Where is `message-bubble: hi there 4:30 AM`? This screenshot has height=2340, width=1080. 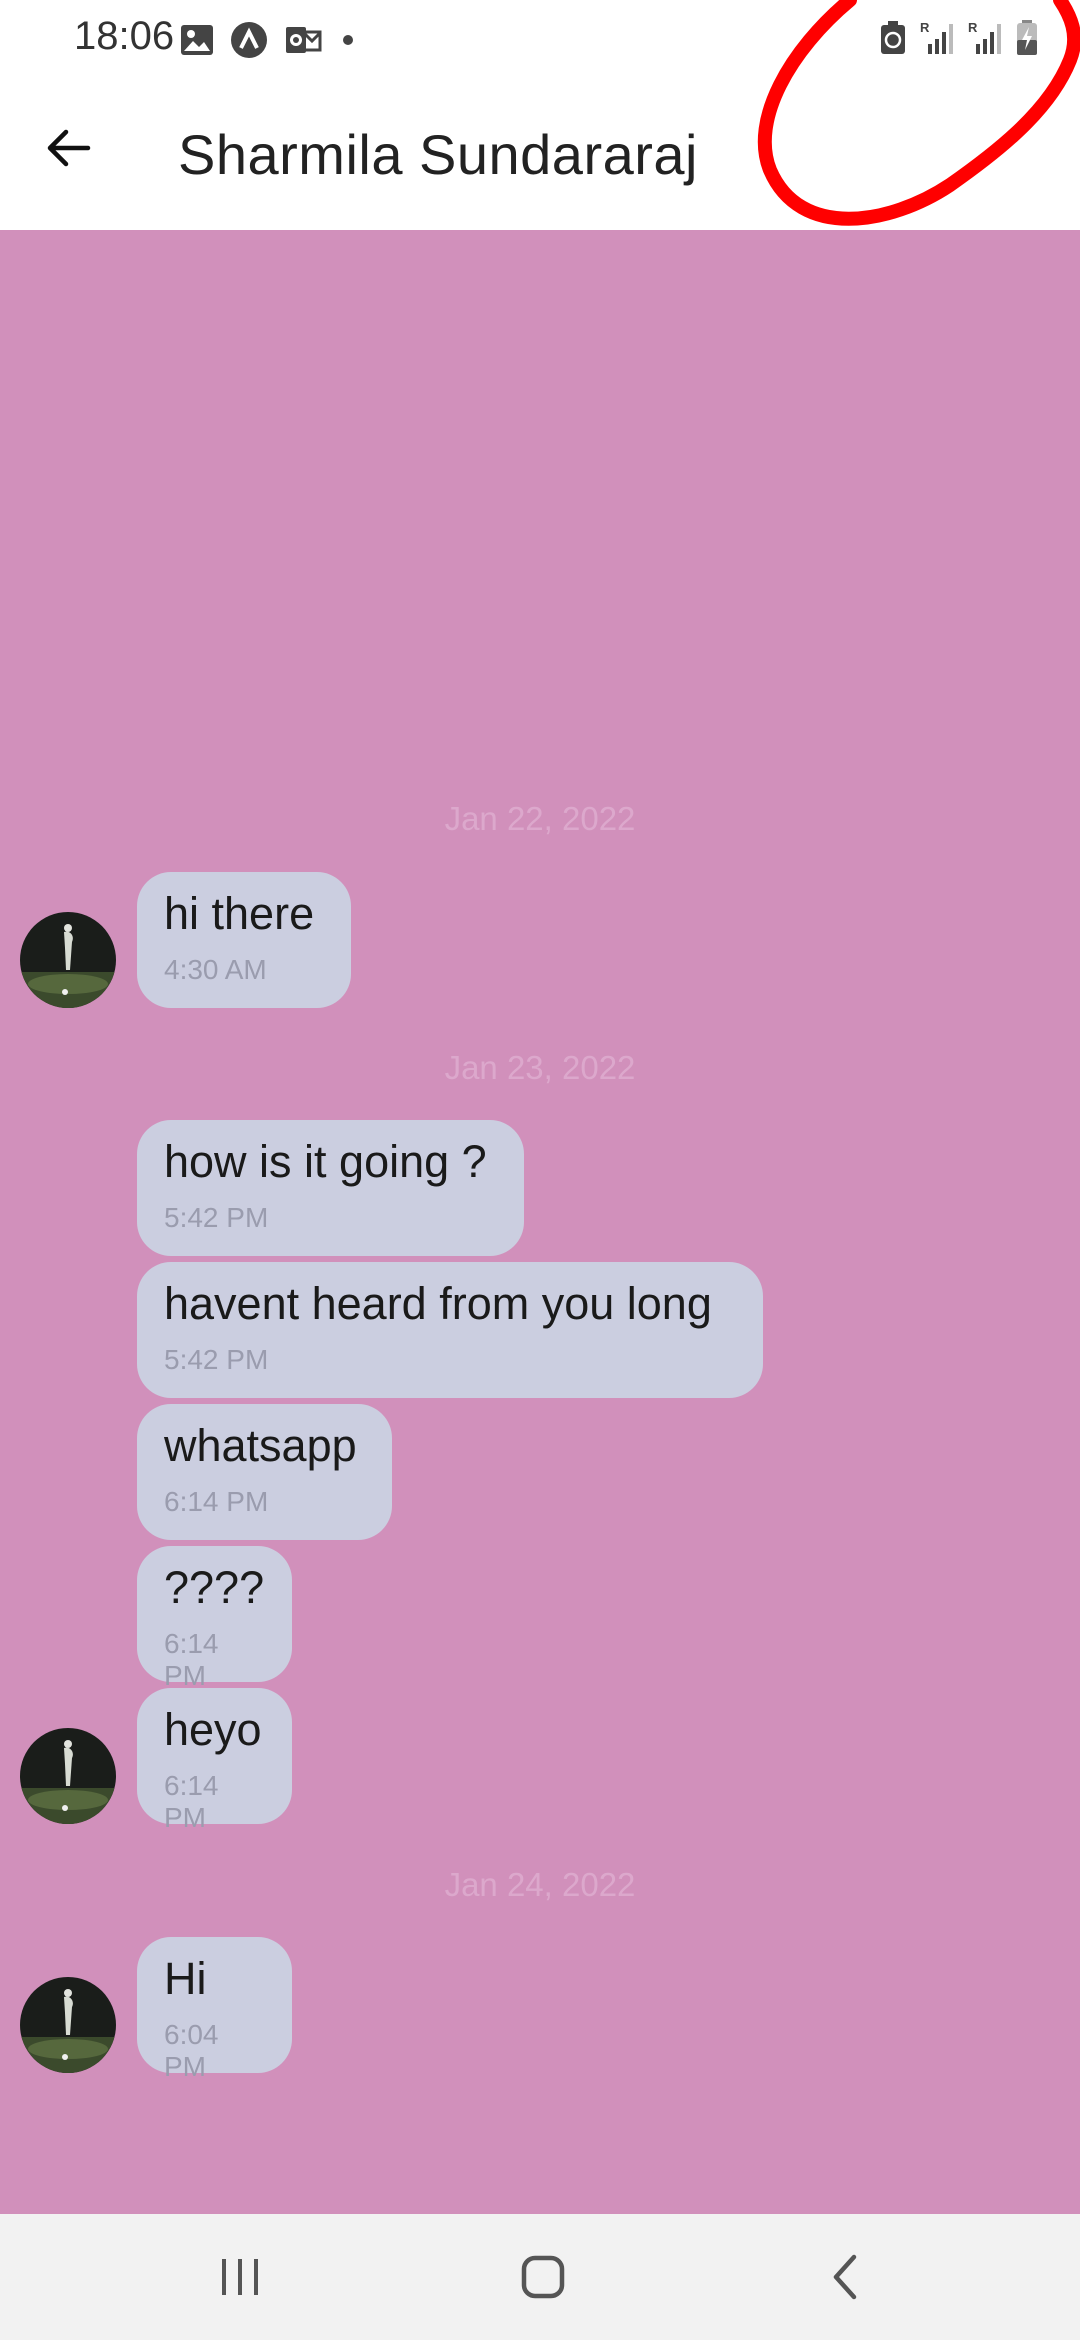 message-bubble: hi there 4:30 AM is located at coordinates (244, 940).